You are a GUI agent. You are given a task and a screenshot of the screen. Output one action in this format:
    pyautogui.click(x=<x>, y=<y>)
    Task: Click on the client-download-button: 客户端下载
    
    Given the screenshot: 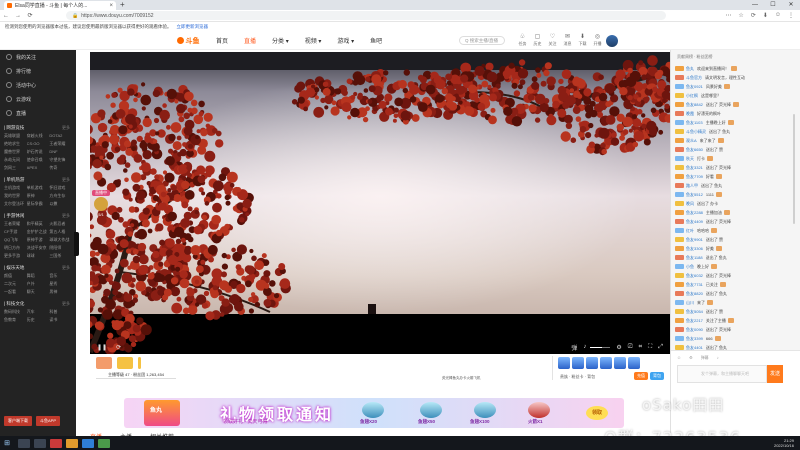 What is the action you would take?
    pyautogui.click(x=18, y=421)
    